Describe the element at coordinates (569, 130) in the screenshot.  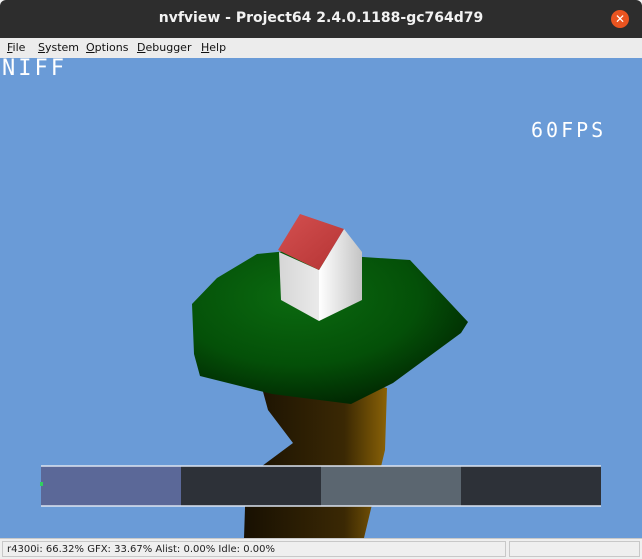
I see `fps-counter: 60FPS` at that location.